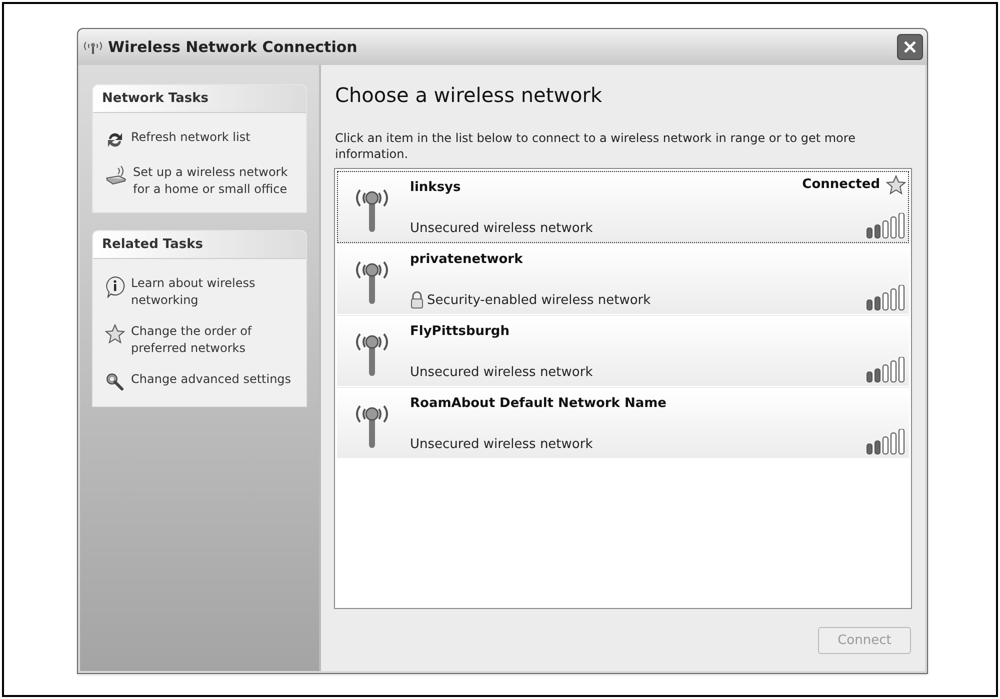 This screenshot has width=1000, height=699. What do you see at coordinates (153, 245) in the screenshot?
I see `panel-title: Related Tasks` at bounding box center [153, 245].